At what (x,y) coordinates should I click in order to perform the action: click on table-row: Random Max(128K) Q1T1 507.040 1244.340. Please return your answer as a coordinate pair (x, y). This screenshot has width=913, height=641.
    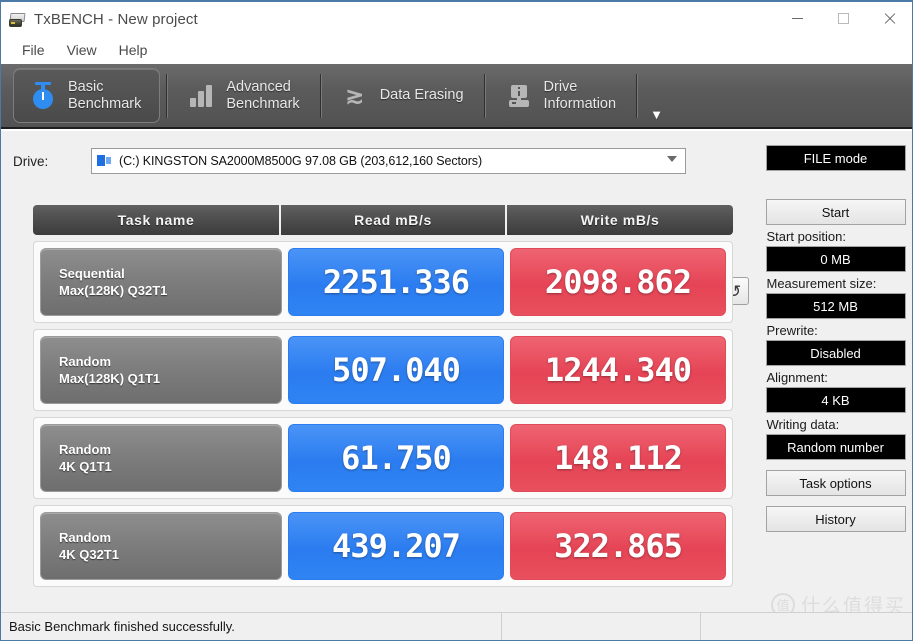
    Looking at the image, I should click on (383, 370).